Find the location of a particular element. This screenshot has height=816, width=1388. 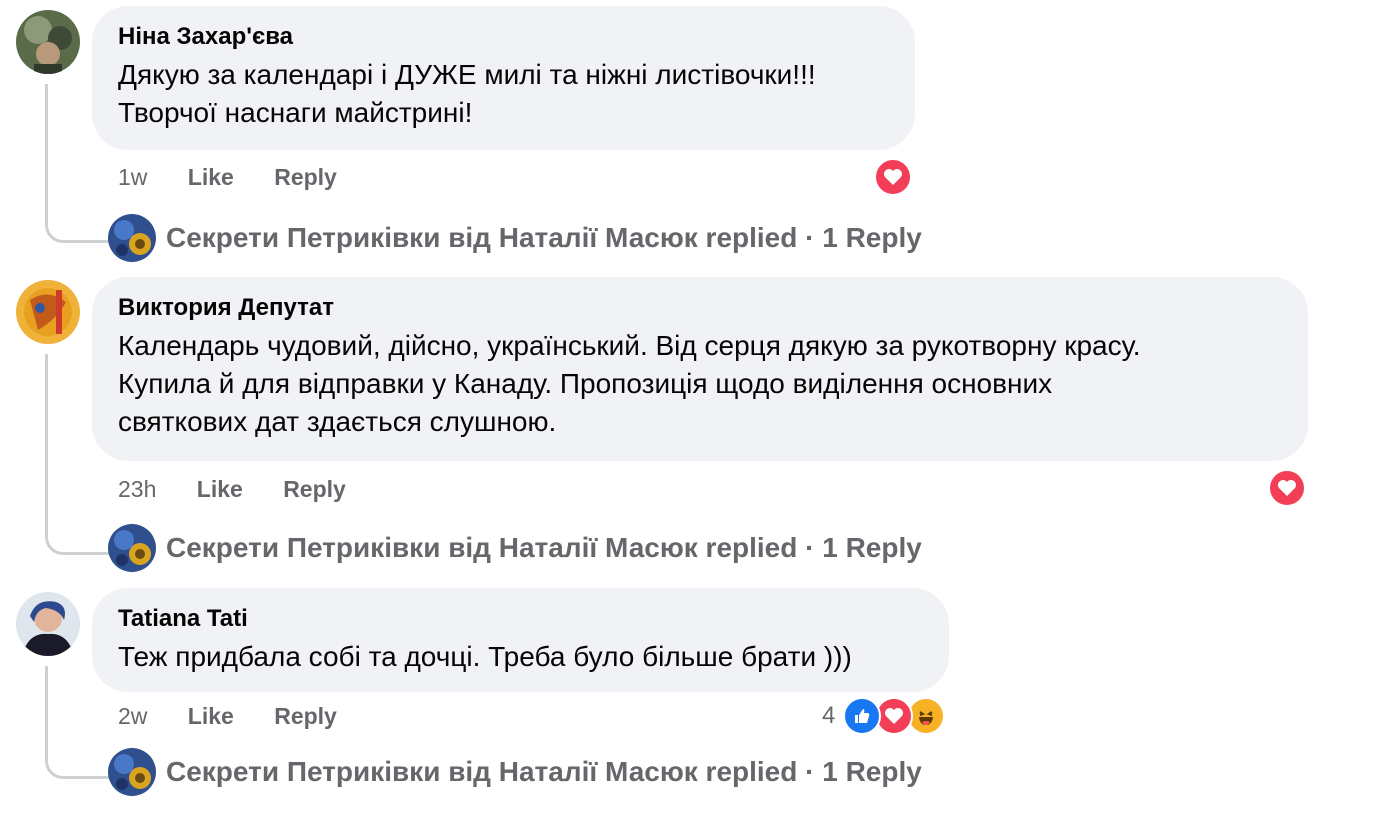

comment-author: Ніна Захар'єва is located at coordinates (503, 37).